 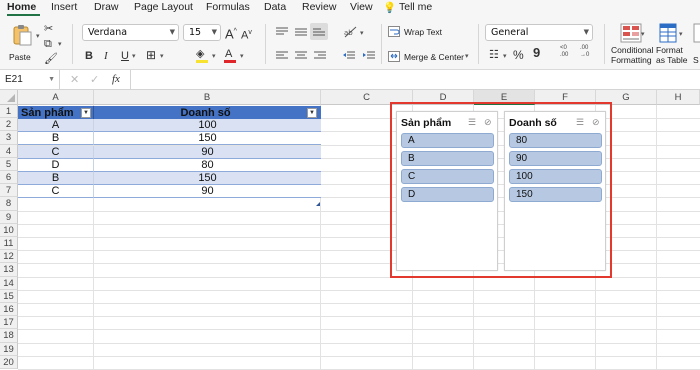 I want to click on row-header: 18, so click(x=9, y=336).